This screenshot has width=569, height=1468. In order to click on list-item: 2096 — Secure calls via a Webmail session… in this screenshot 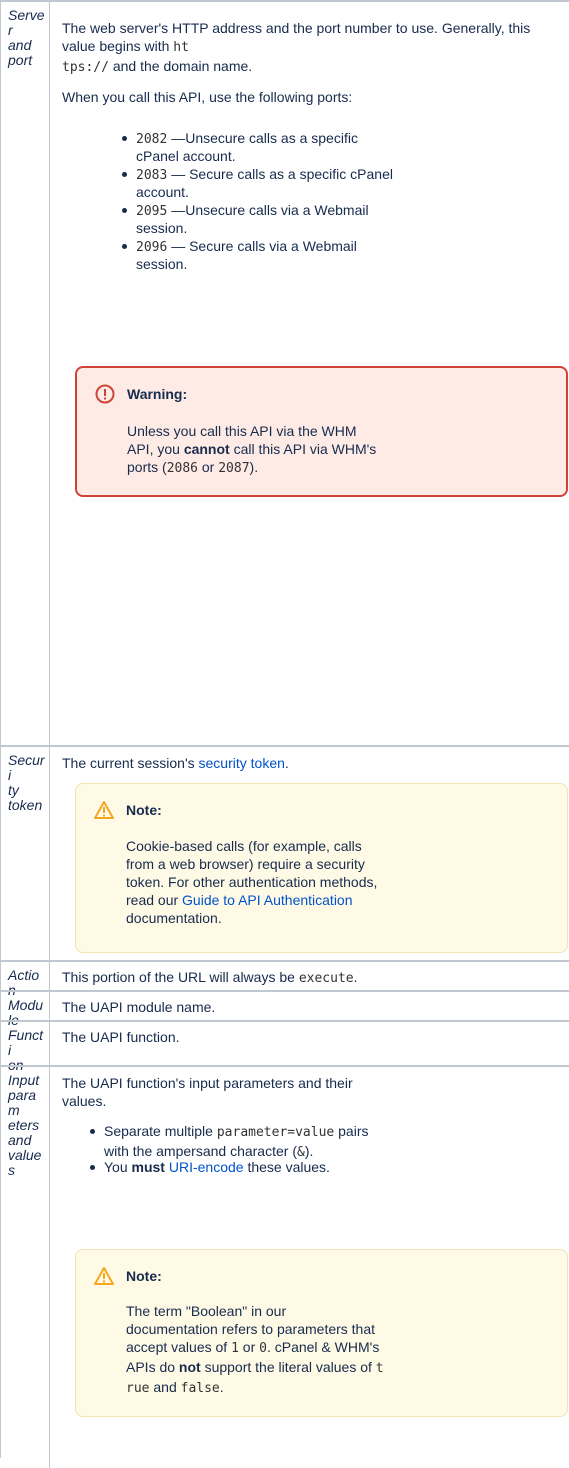, I will do `click(309, 256)`.